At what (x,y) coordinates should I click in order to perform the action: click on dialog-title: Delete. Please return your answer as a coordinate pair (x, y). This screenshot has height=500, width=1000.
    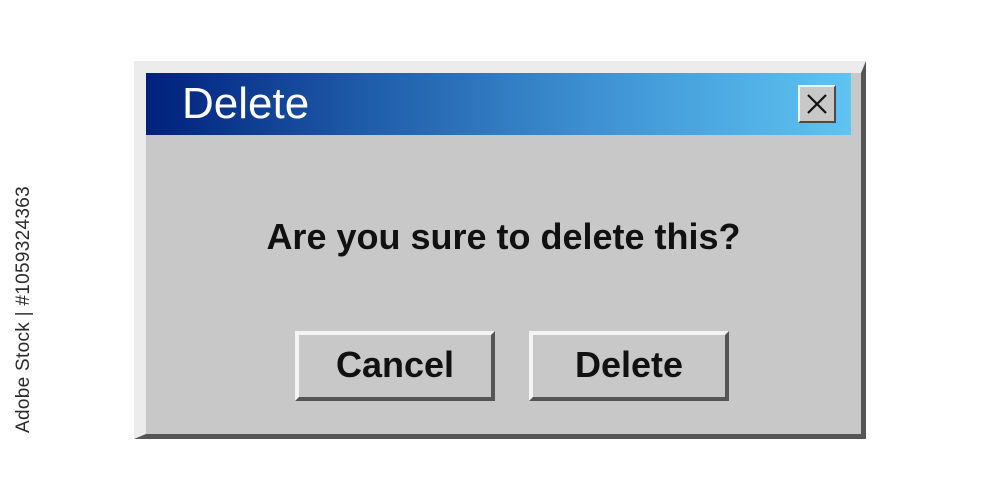
    Looking at the image, I should click on (246, 103).